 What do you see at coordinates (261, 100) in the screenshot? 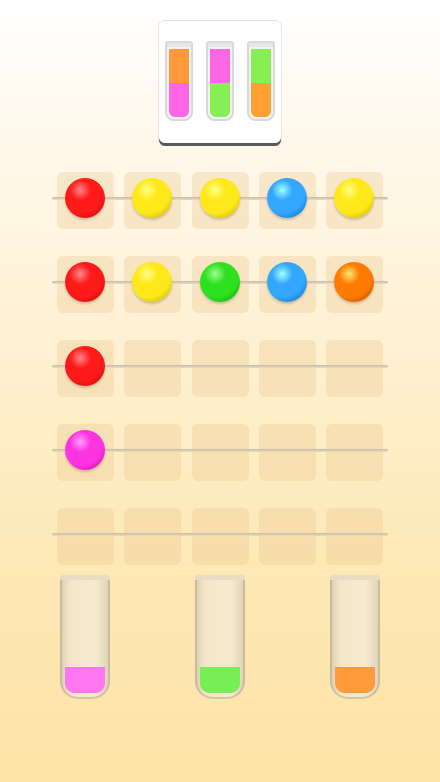
I see `goal-tube-3-bottom` at bounding box center [261, 100].